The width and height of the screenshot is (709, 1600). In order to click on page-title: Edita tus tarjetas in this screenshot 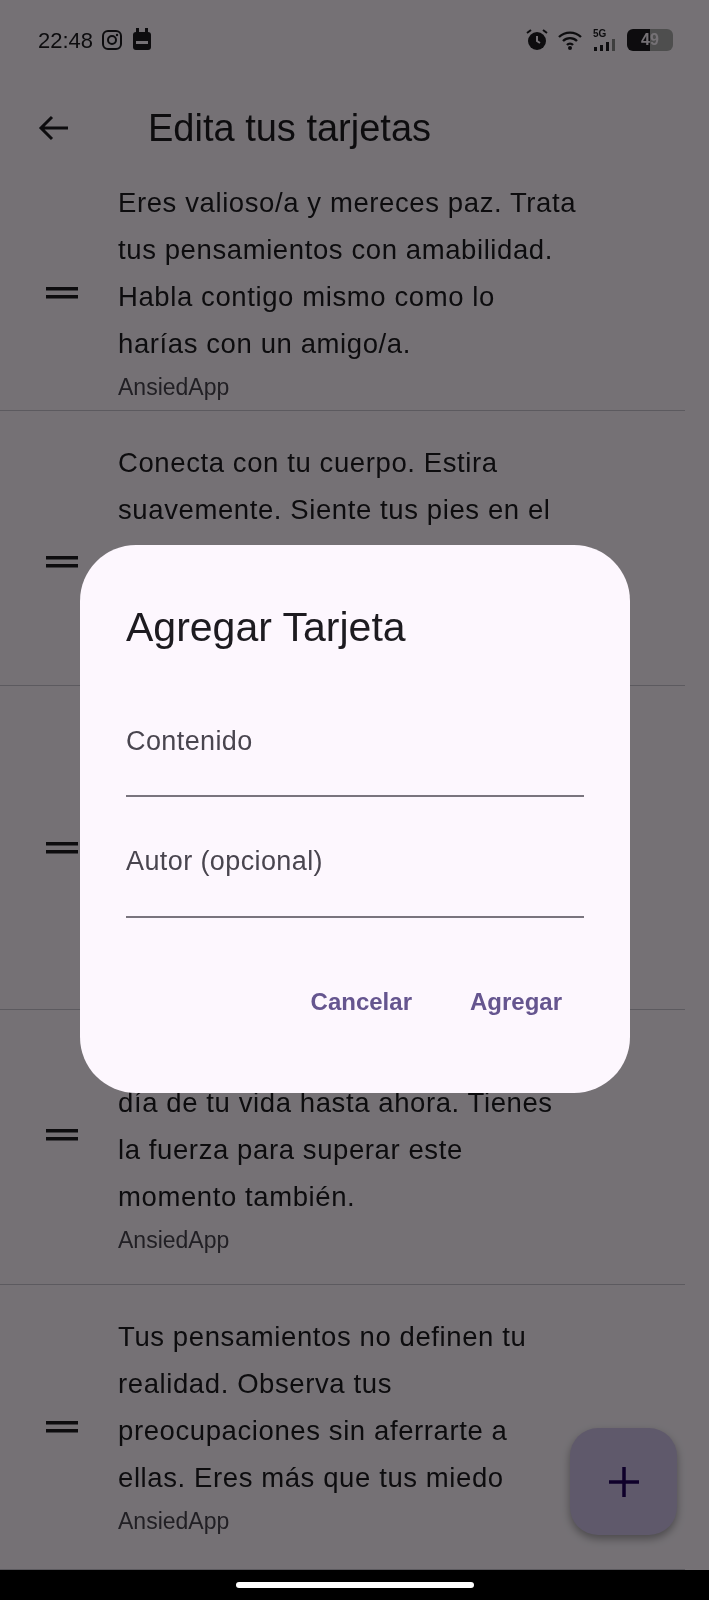, I will do `click(290, 128)`.